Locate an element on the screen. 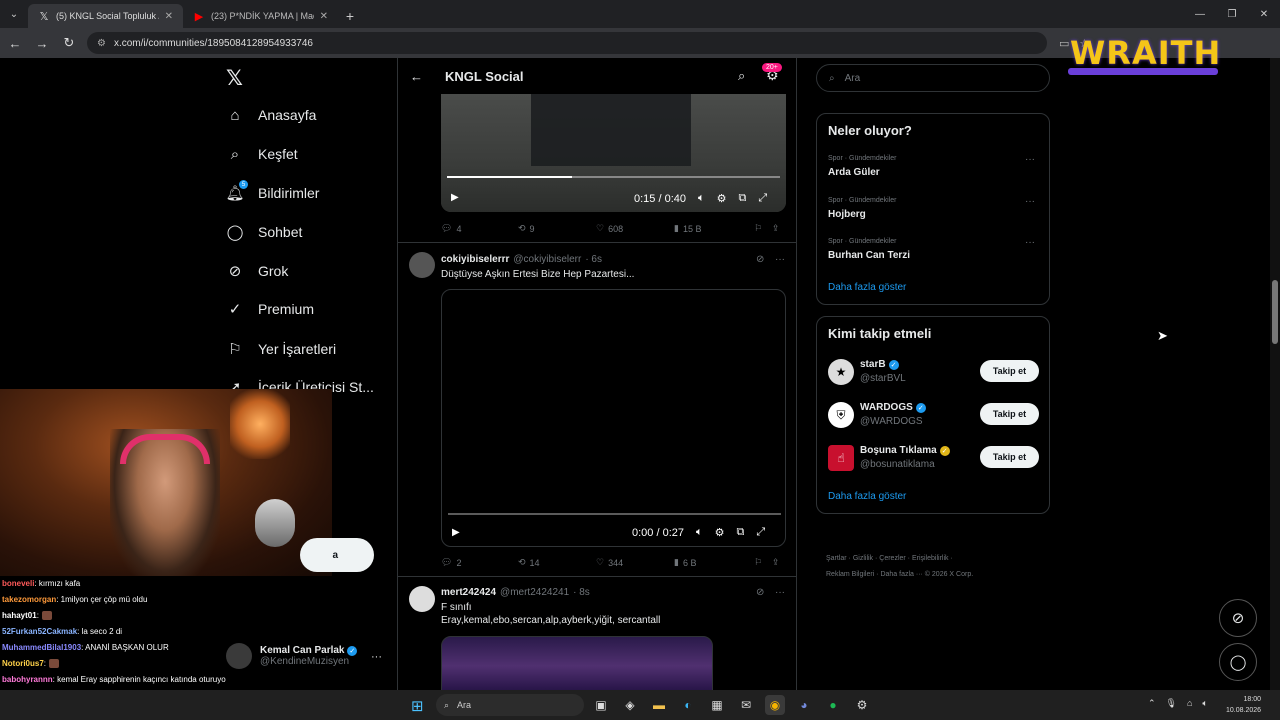 This screenshot has height=720, width=1280. nav-explore: ⌕ Keşfet is located at coordinates (262, 154).